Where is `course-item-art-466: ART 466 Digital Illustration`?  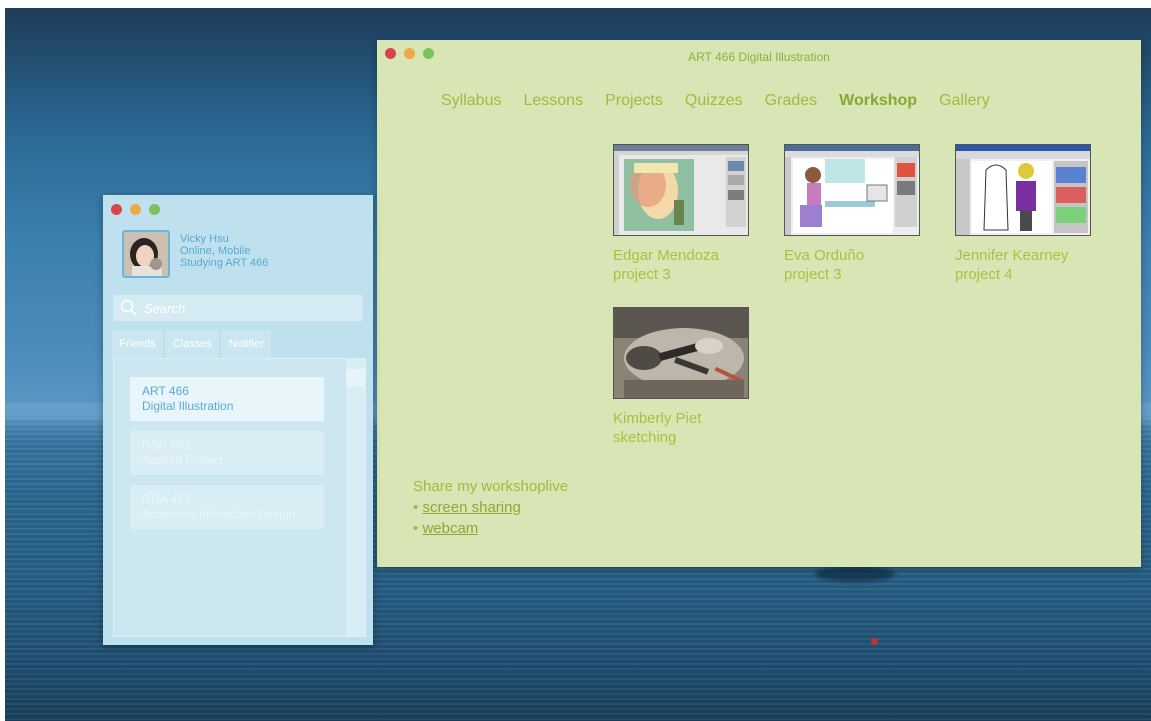 course-item-art-466: ART 466 Digital Illustration is located at coordinates (227, 399).